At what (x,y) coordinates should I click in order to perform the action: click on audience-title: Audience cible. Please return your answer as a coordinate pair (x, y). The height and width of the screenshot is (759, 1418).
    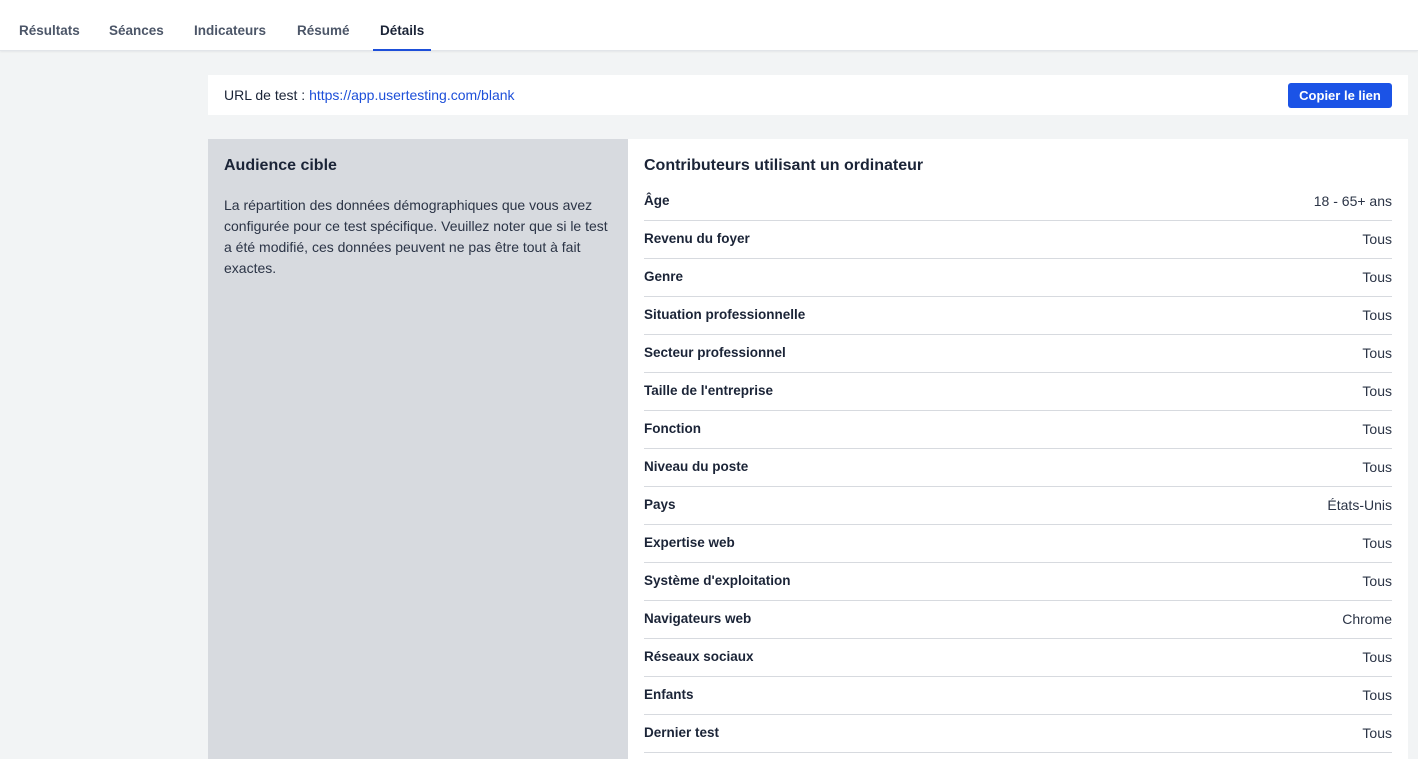
    Looking at the image, I should click on (280, 165).